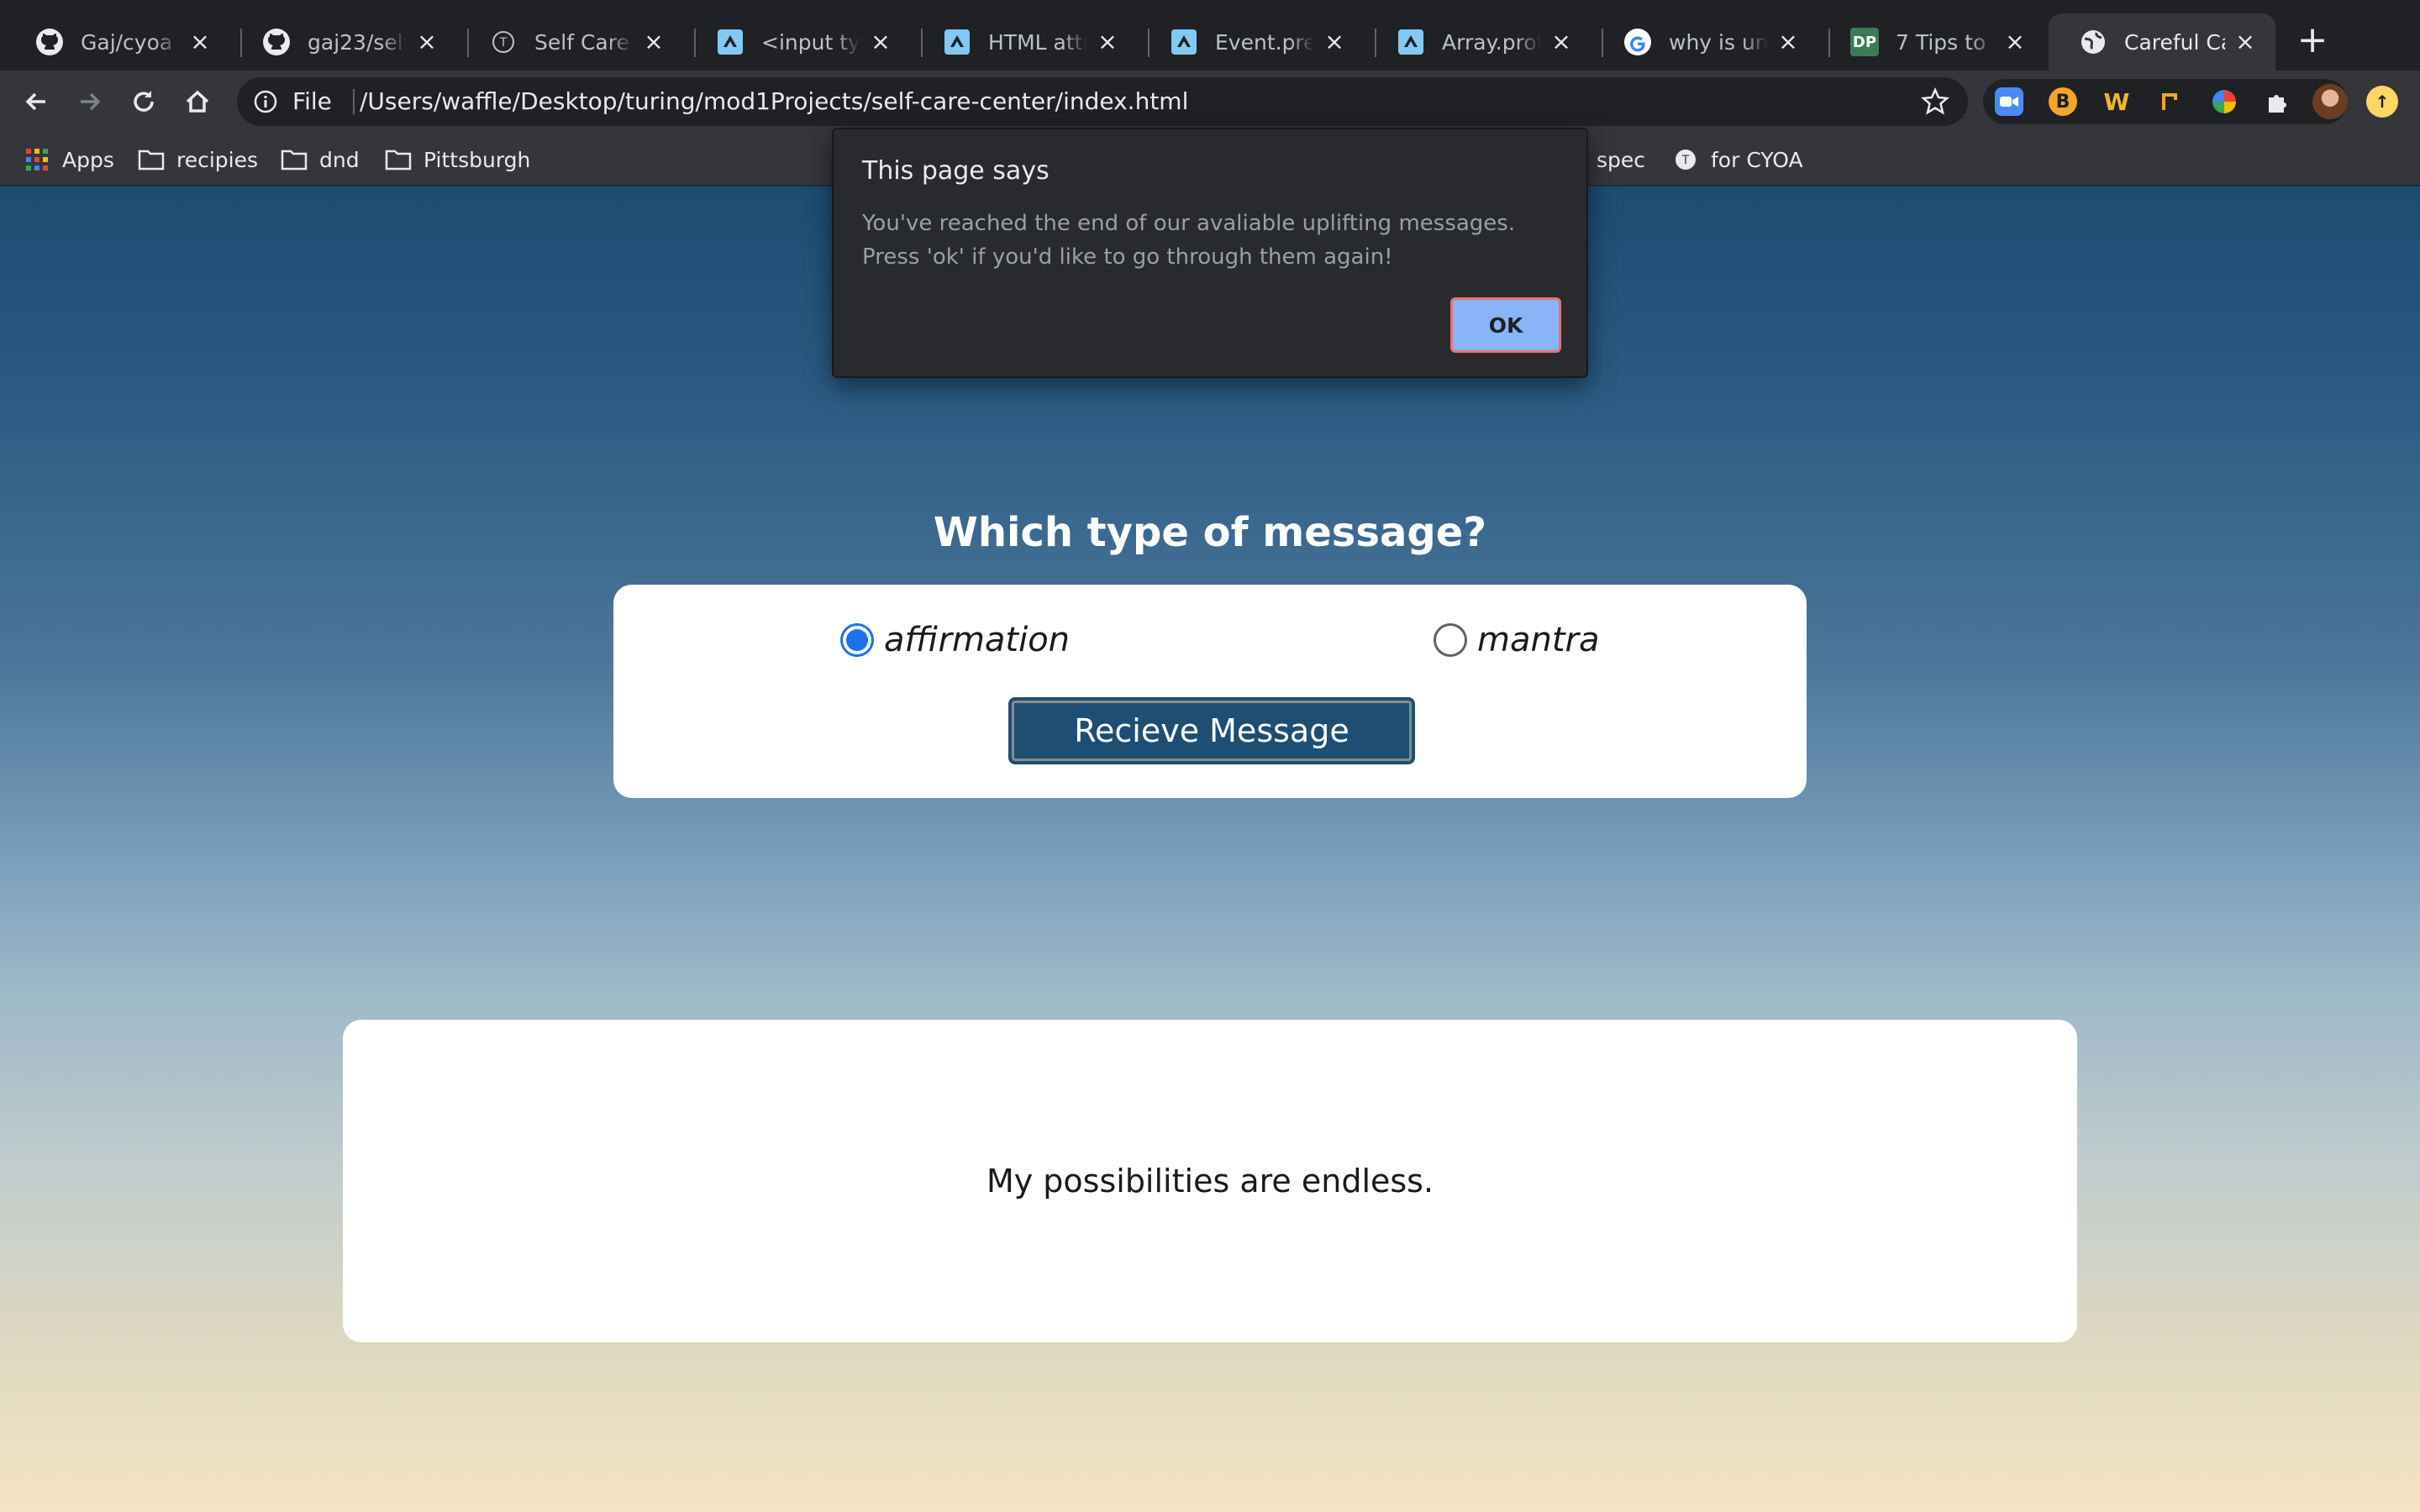 The image size is (2420, 1512). I want to click on home-icon, so click(197, 101).